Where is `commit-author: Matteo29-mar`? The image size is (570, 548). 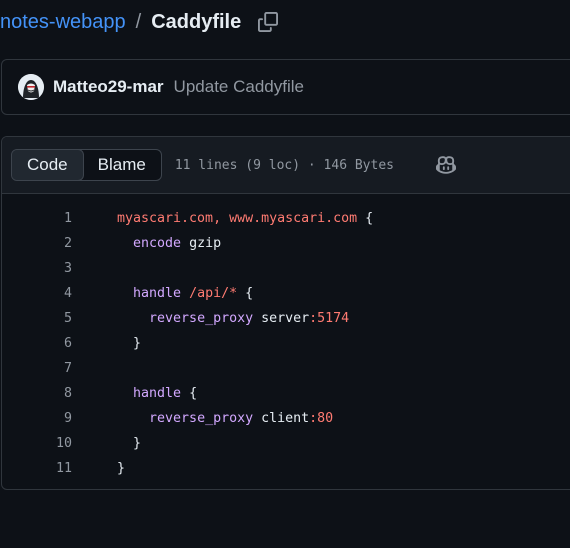 commit-author: Matteo29-mar is located at coordinates (108, 87).